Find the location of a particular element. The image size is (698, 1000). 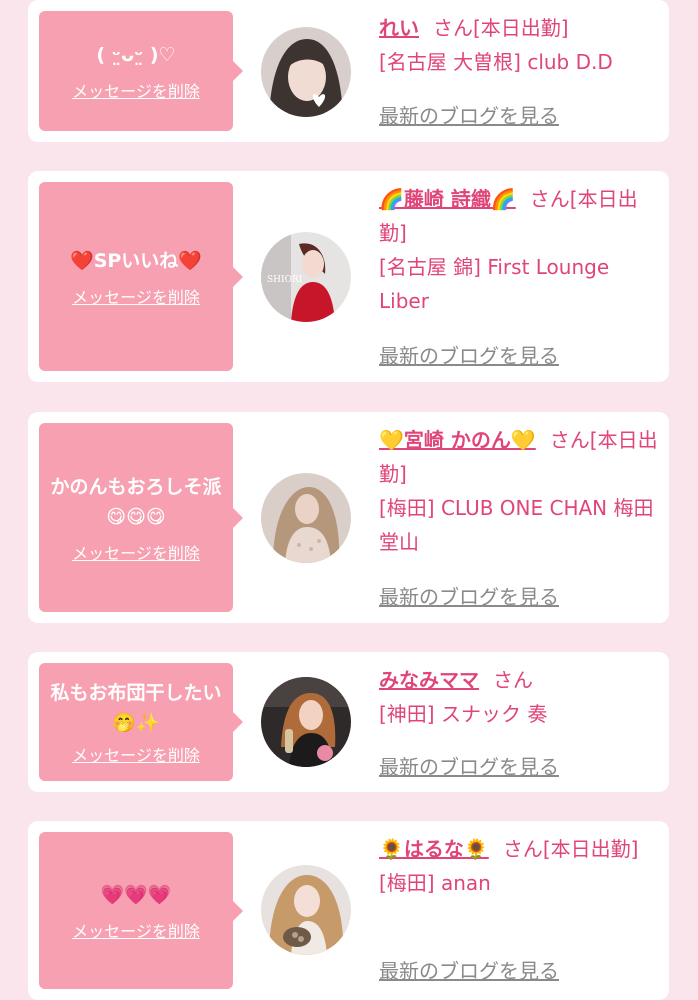

message-text: ( ᵕ̤ᴗᵕ̤ )♡ is located at coordinates (136, 55).